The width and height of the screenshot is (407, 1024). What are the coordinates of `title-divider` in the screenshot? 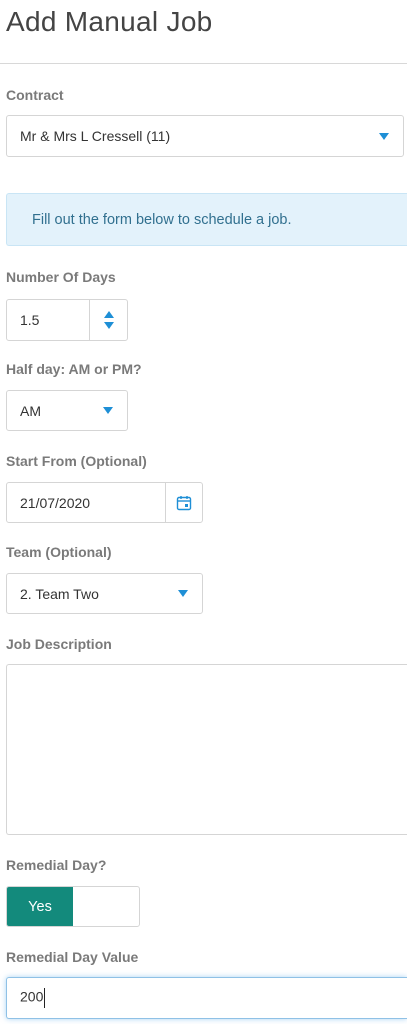 It's located at (203, 63).